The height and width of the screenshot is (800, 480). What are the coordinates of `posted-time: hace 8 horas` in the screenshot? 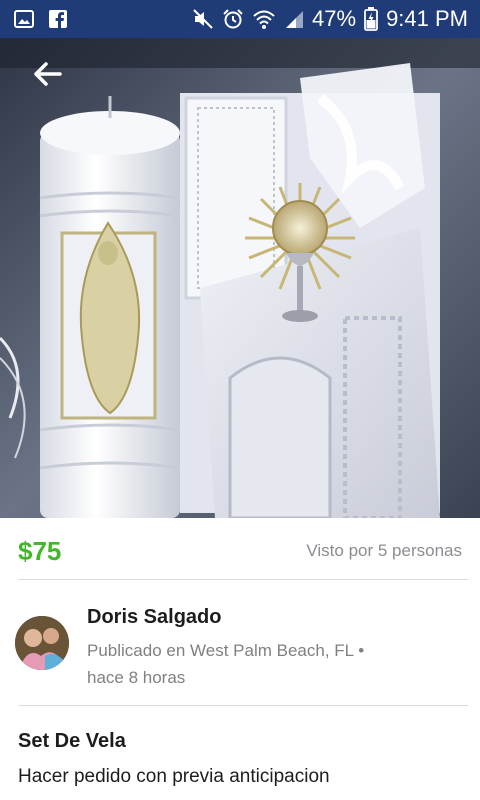 It's located at (136, 677).